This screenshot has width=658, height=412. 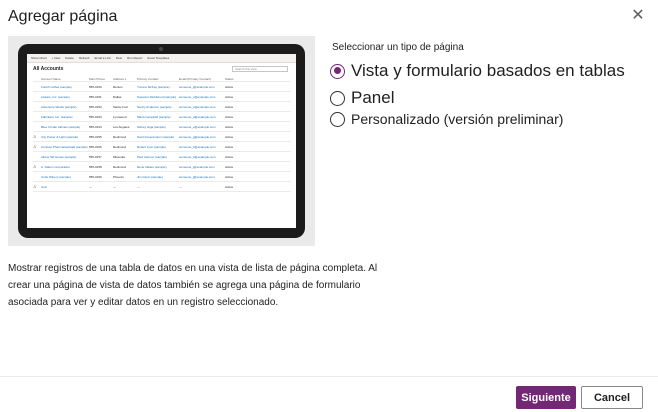 What do you see at coordinates (95, 86) in the screenshot?
I see `table-cell: 555-0150` at bounding box center [95, 86].